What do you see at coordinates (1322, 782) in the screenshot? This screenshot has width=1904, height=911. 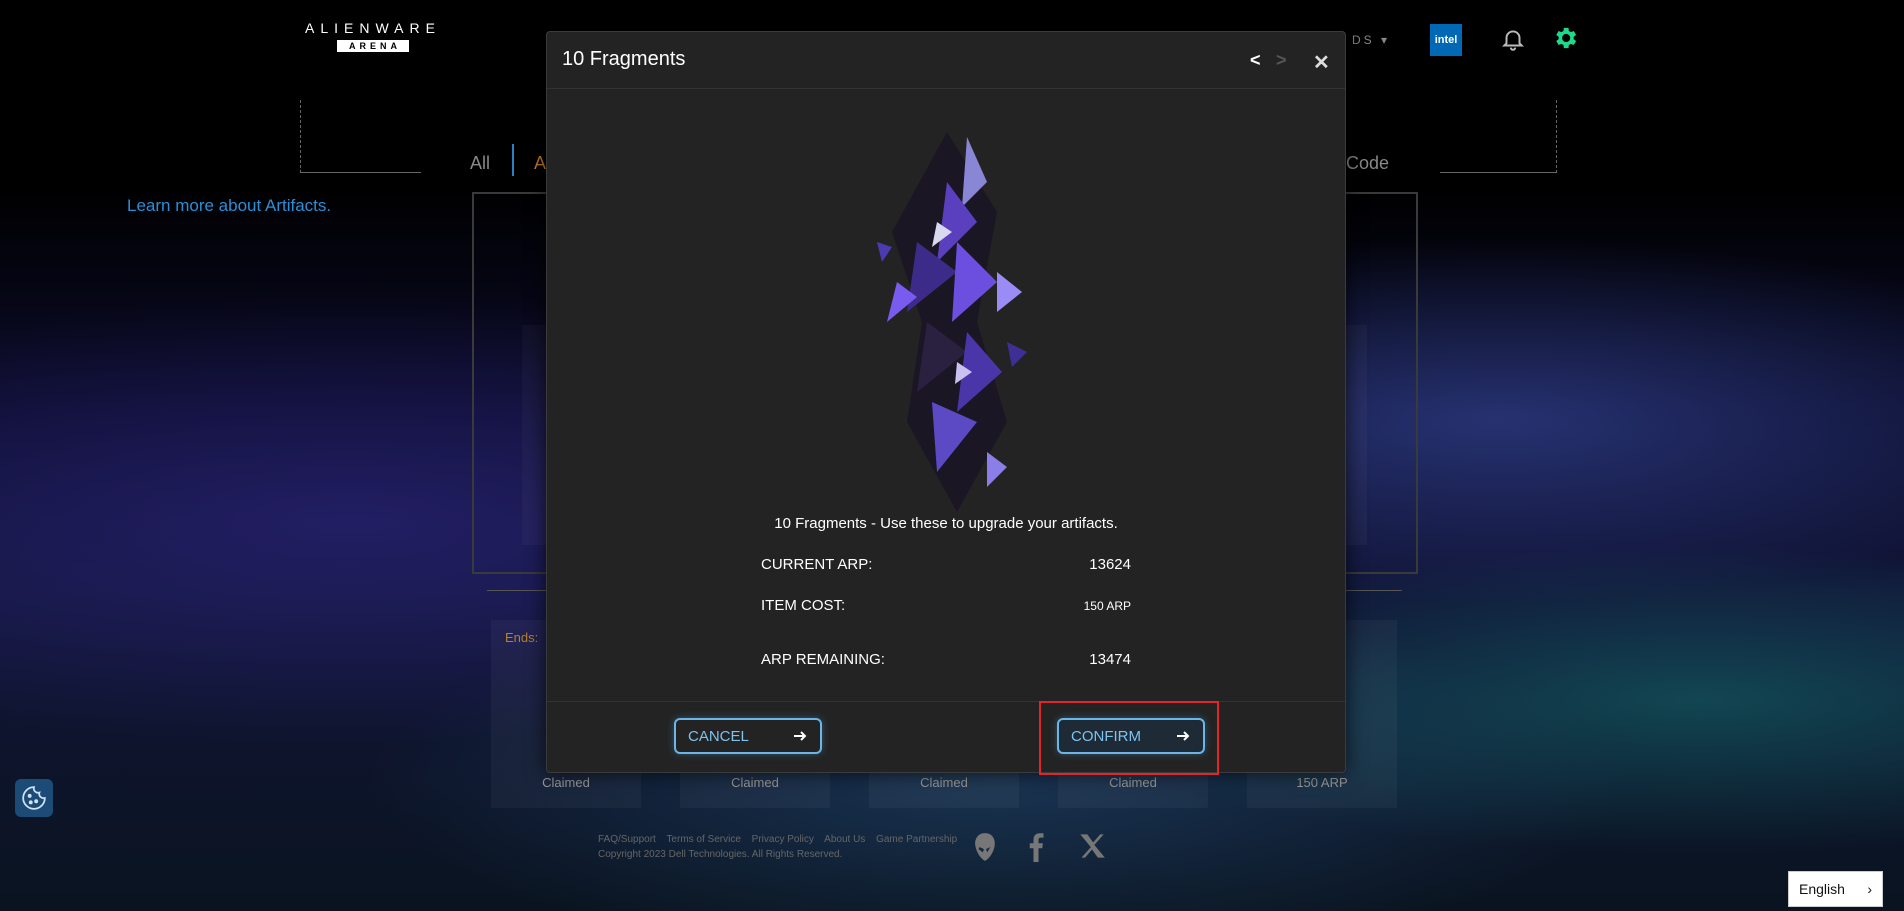 I see `tile-price: 150 ARP` at bounding box center [1322, 782].